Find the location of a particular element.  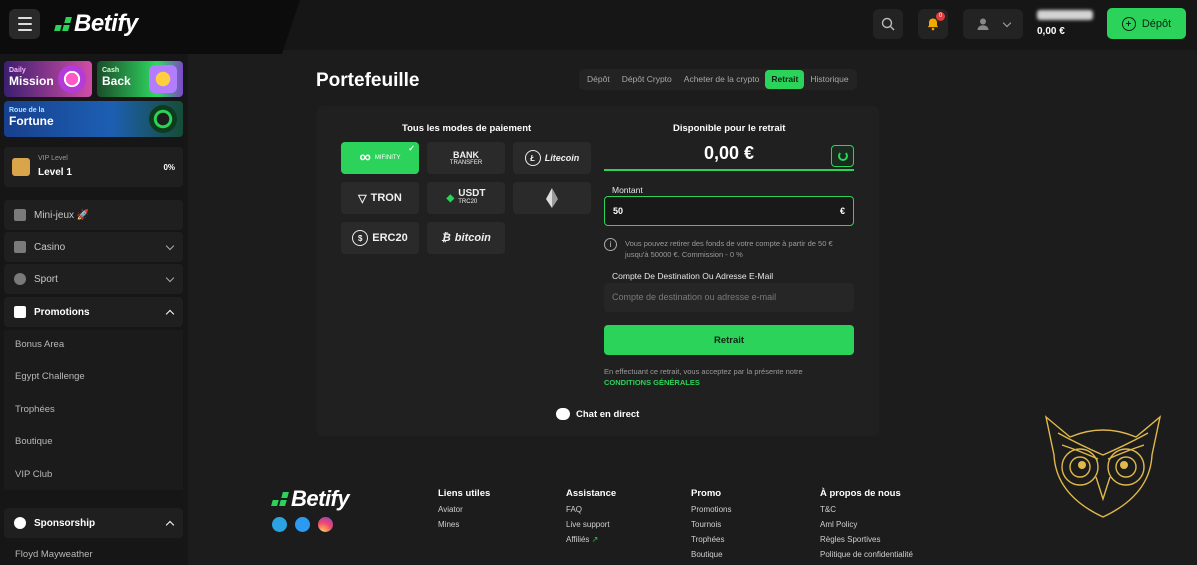

refresh-icon is located at coordinates (842, 156).